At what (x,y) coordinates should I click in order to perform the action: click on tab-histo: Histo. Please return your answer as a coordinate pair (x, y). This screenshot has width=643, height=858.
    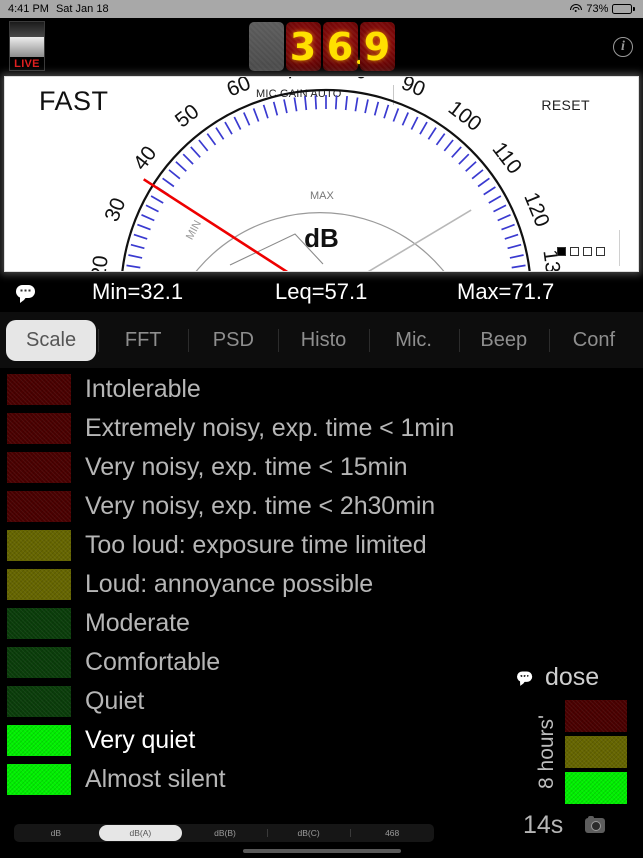
    Looking at the image, I should click on (323, 340).